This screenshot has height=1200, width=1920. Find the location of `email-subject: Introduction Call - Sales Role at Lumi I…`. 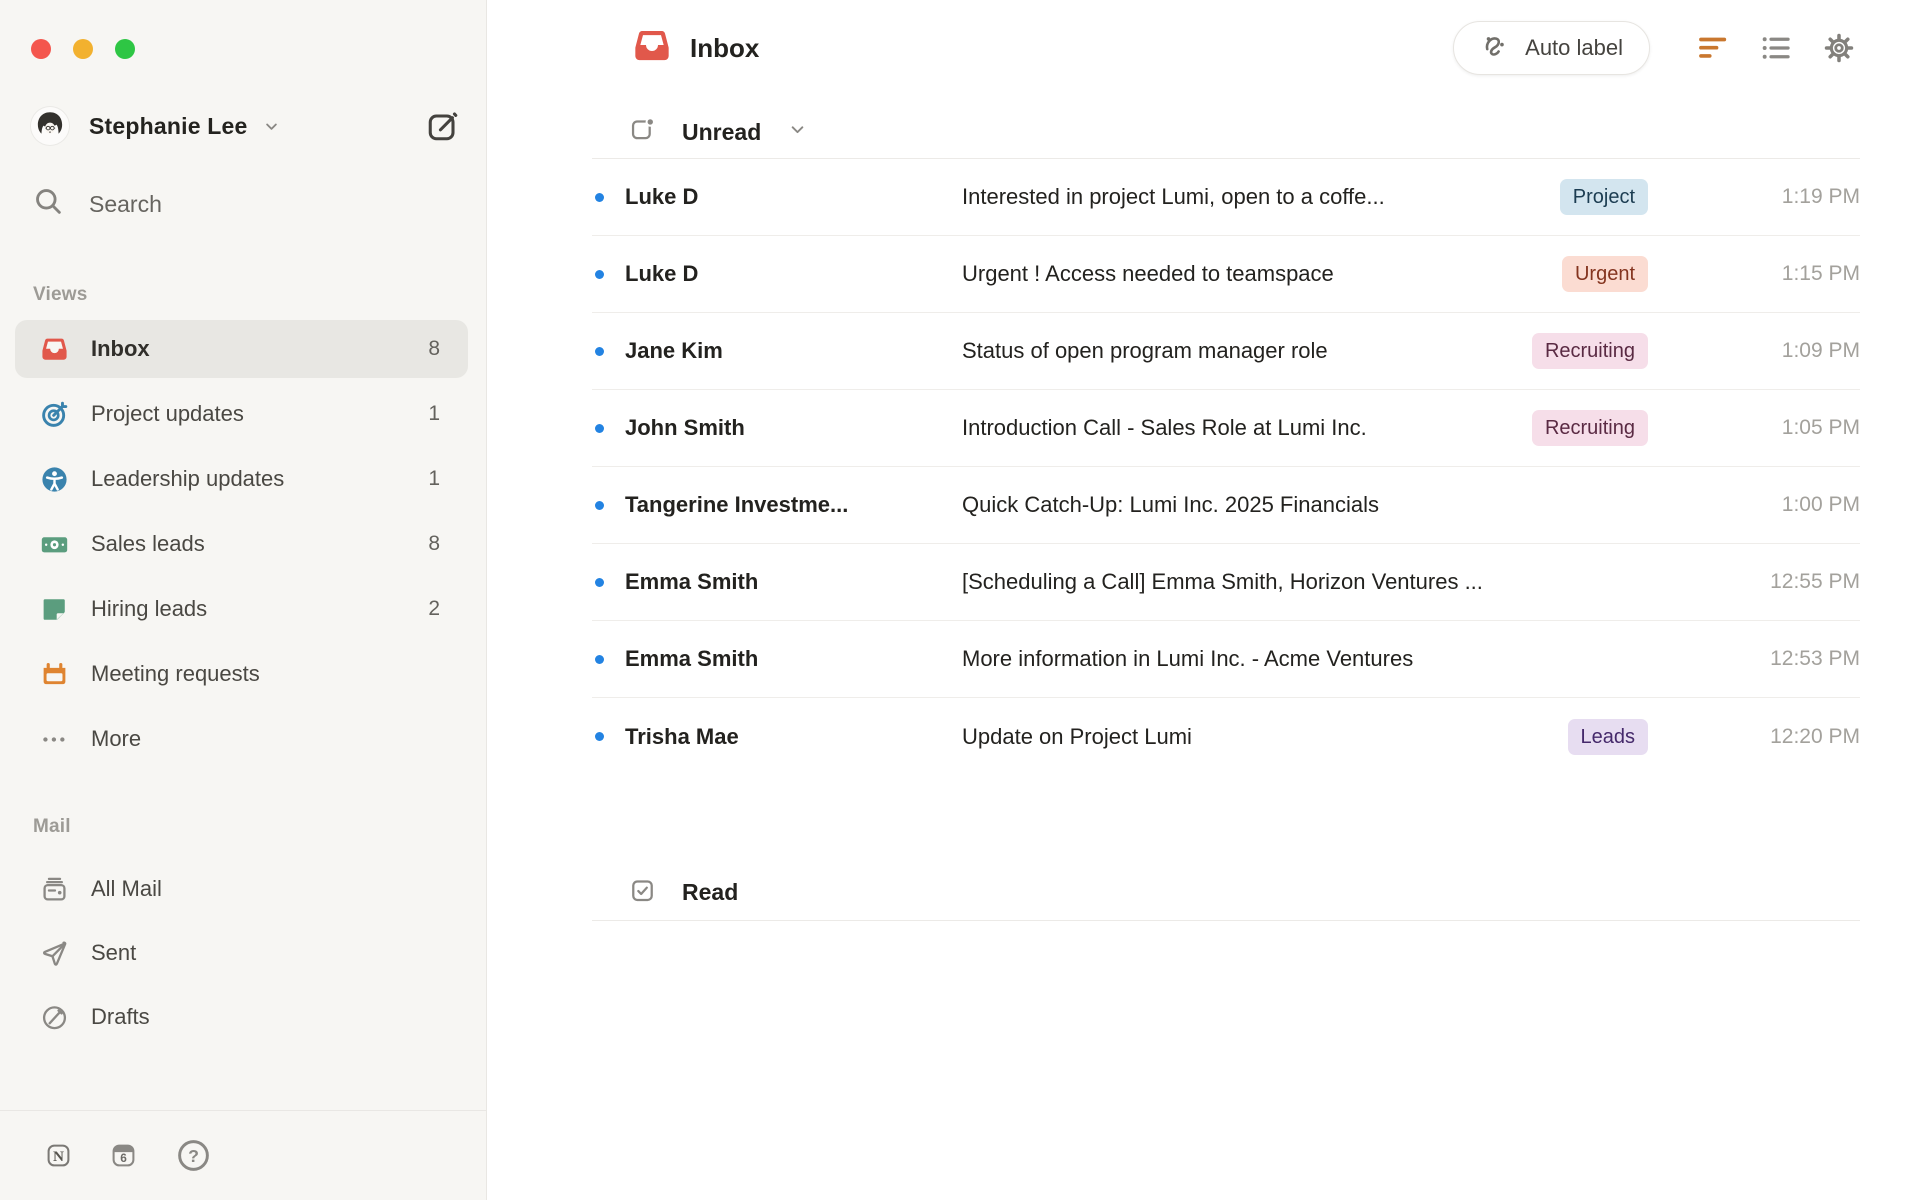

email-subject: Introduction Call - Sales Role at Lumi I… is located at coordinates (1164, 427).